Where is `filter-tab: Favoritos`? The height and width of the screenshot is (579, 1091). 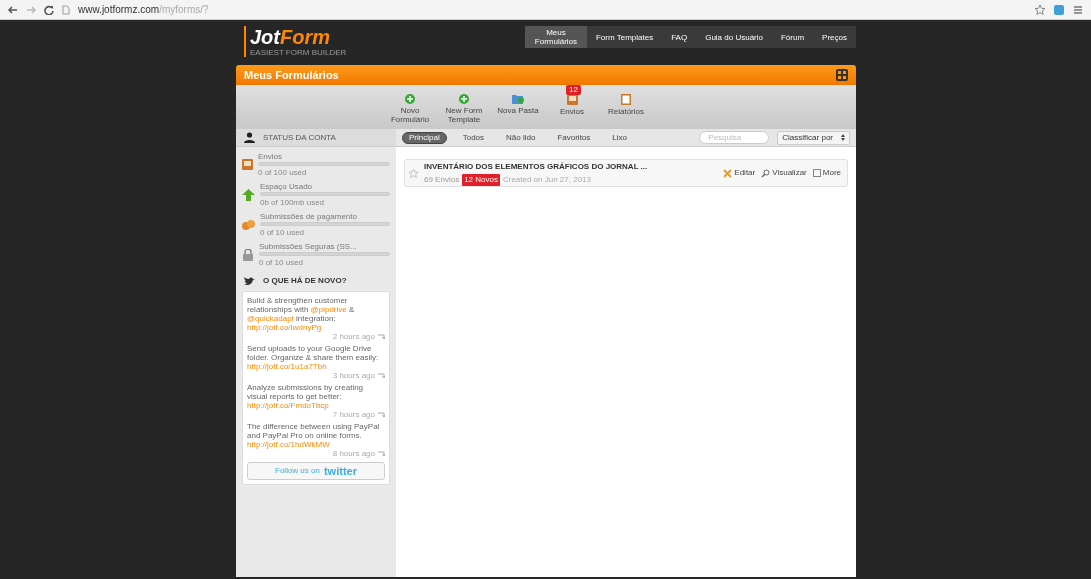
filter-tab: Favoritos is located at coordinates (574, 137).